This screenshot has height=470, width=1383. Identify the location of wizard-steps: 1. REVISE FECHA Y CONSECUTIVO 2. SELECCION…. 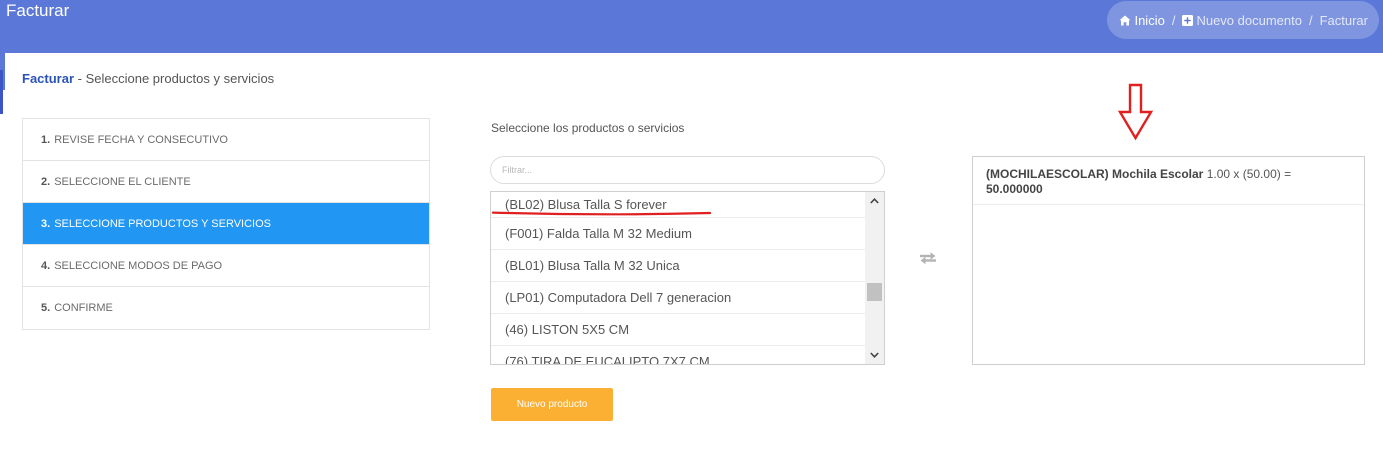
(226, 224).